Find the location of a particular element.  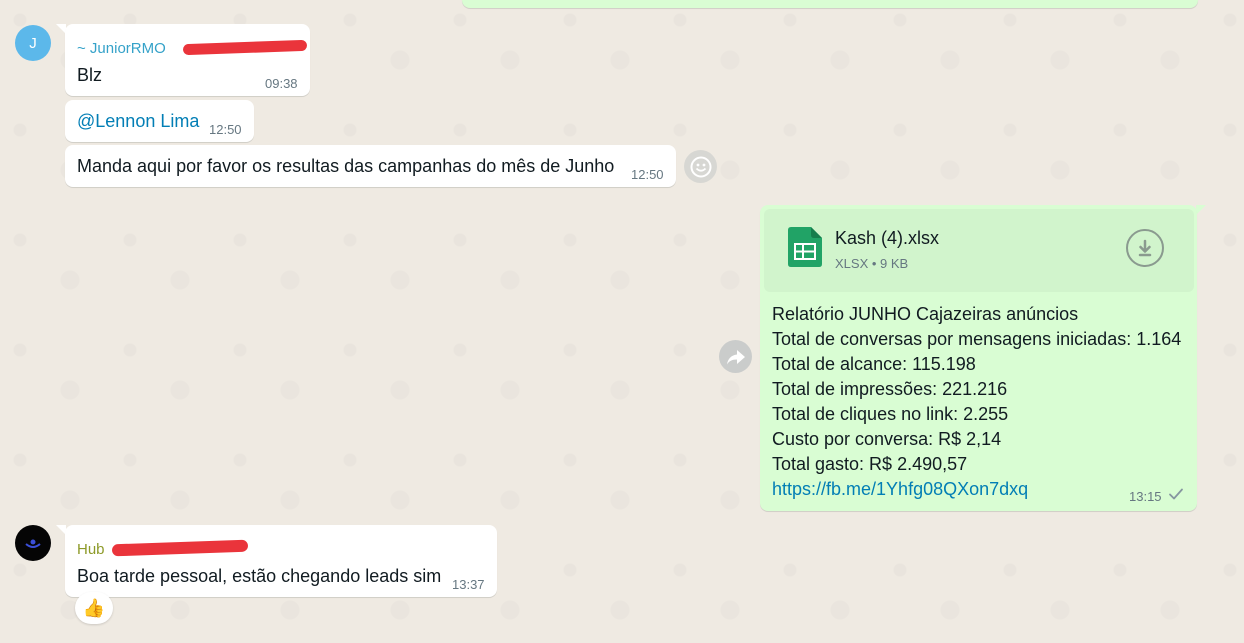

file-meta: XLSX • 9 KB is located at coordinates (872, 263).